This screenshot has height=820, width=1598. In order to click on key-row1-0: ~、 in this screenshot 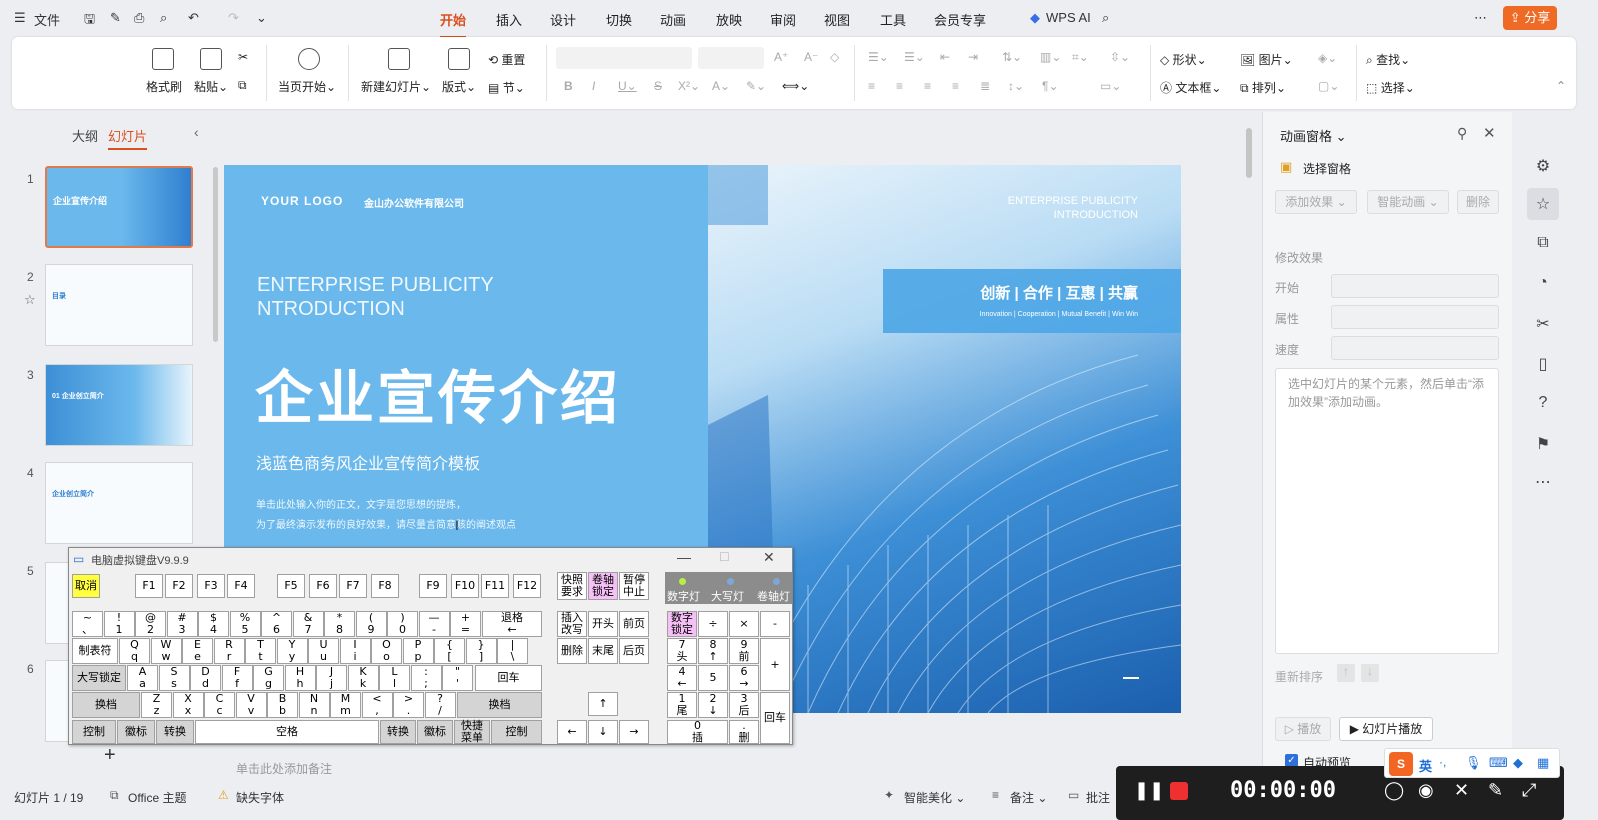, I will do `click(87, 624)`.